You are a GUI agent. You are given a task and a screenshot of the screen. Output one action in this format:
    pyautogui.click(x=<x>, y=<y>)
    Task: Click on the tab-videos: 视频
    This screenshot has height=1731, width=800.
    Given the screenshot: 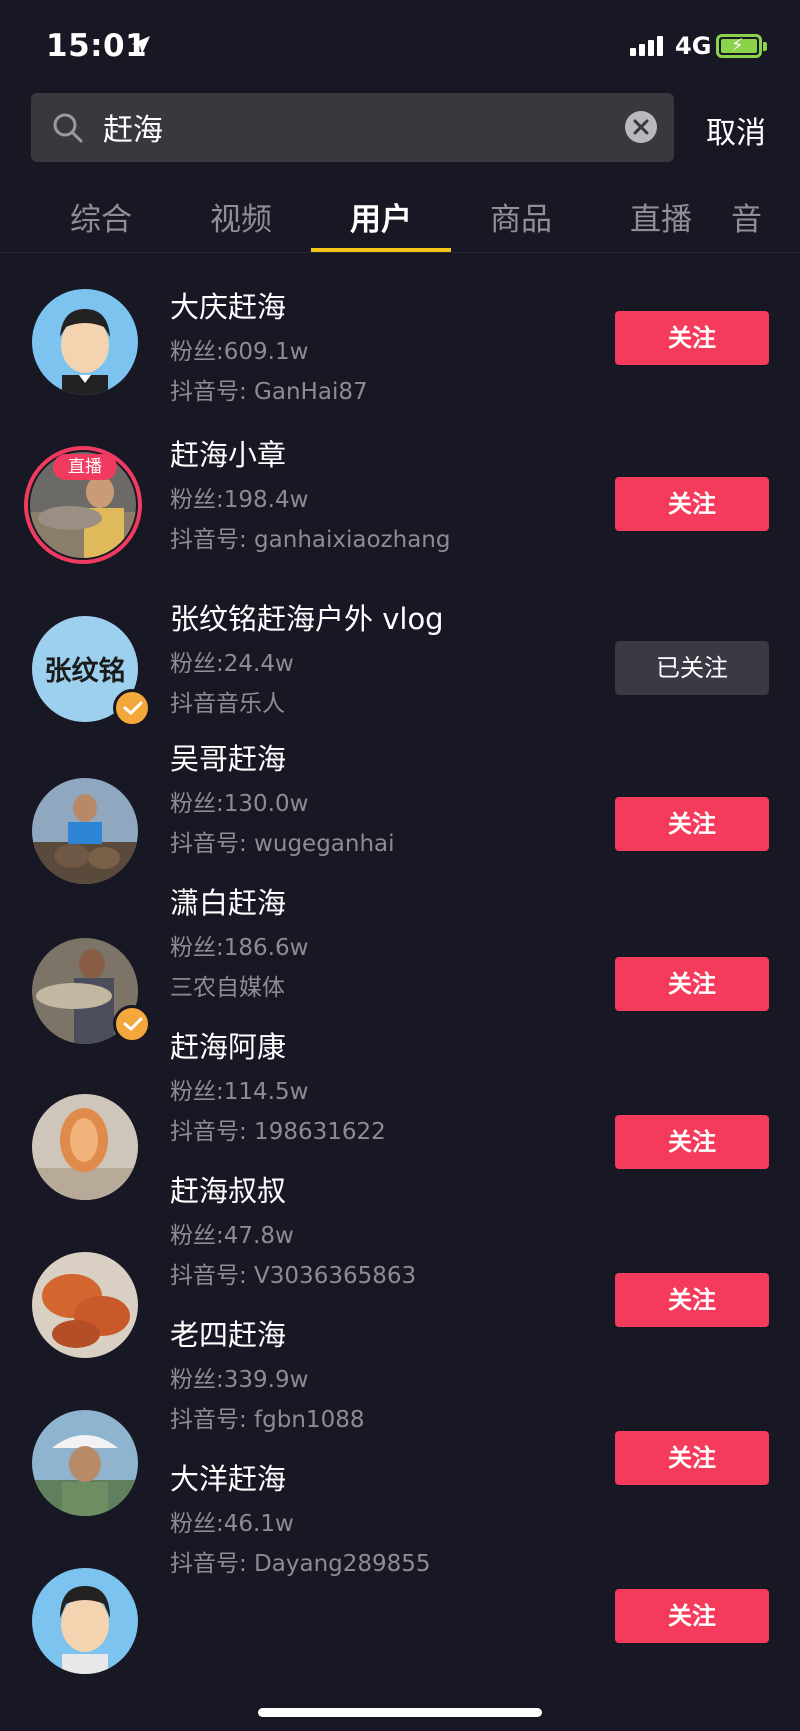 What is the action you would take?
    pyautogui.click(x=241, y=216)
    